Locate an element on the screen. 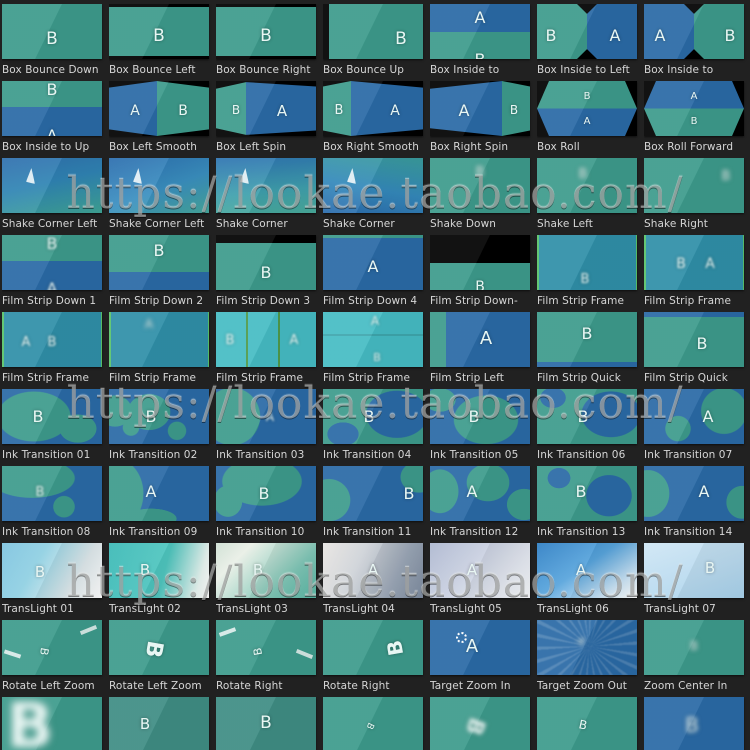 This screenshot has height=750, width=750. preset-cell: B Film Strip Frame is located at coordinates (590, 271).